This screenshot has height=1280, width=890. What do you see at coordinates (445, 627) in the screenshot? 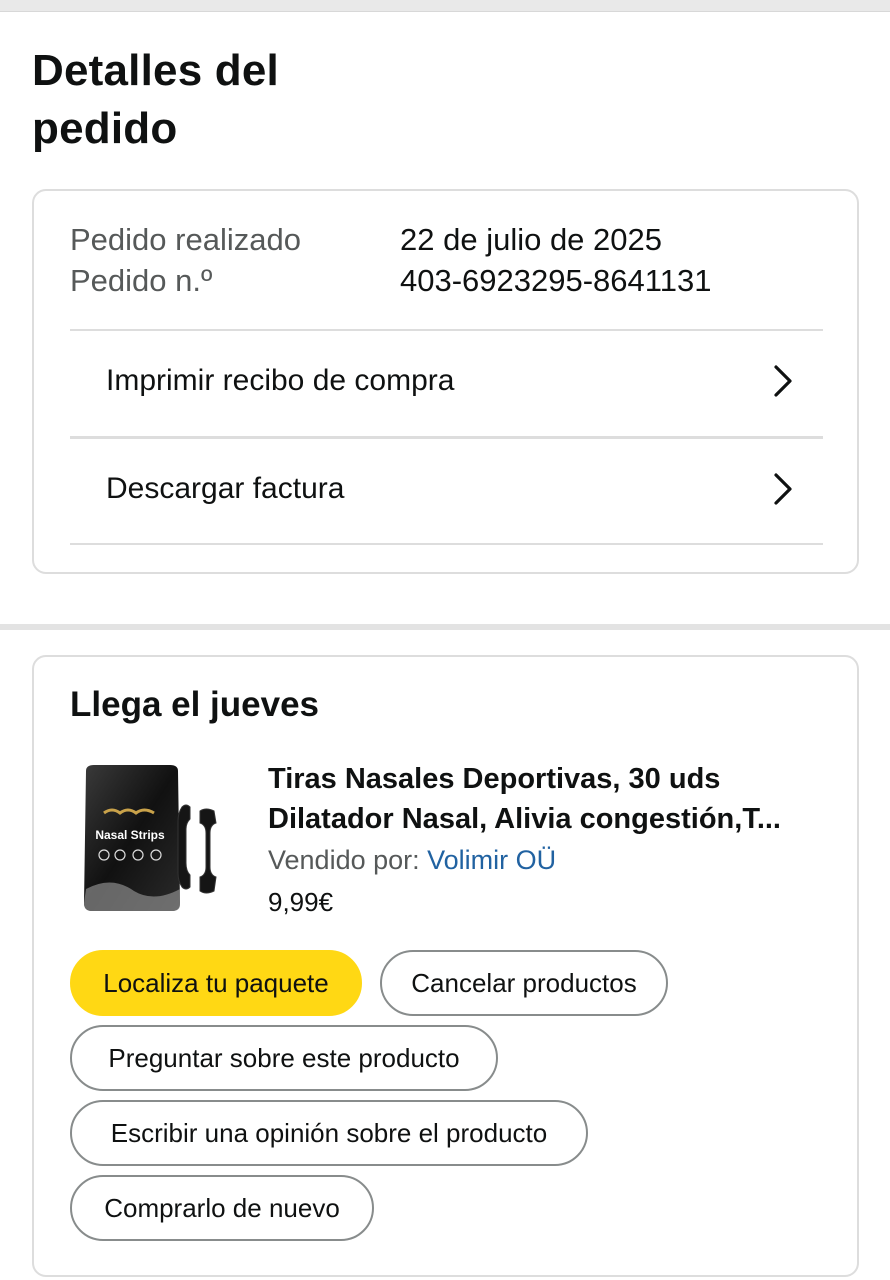
I see `section-separator` at bounding box center [445, 627].